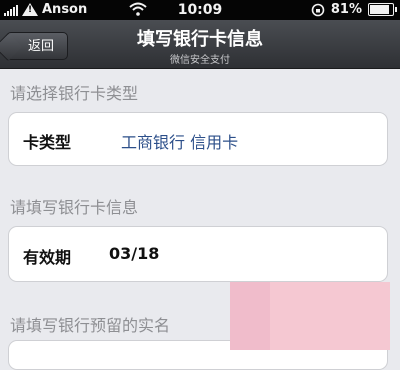  Describe the element at coordinates (382, 9) in the screenshot. I see `battery-icon` at that location.